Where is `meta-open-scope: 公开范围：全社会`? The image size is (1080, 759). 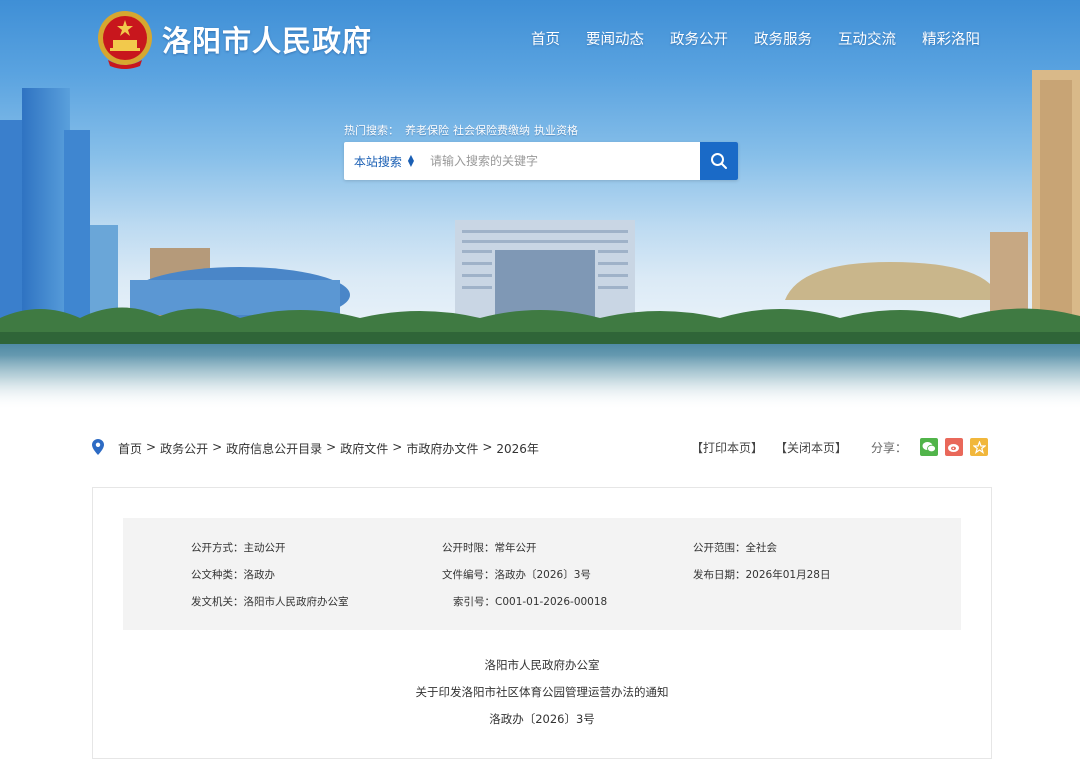
meta-open-scope: 公开范围：全社会 is located at coordinates (735, 548).